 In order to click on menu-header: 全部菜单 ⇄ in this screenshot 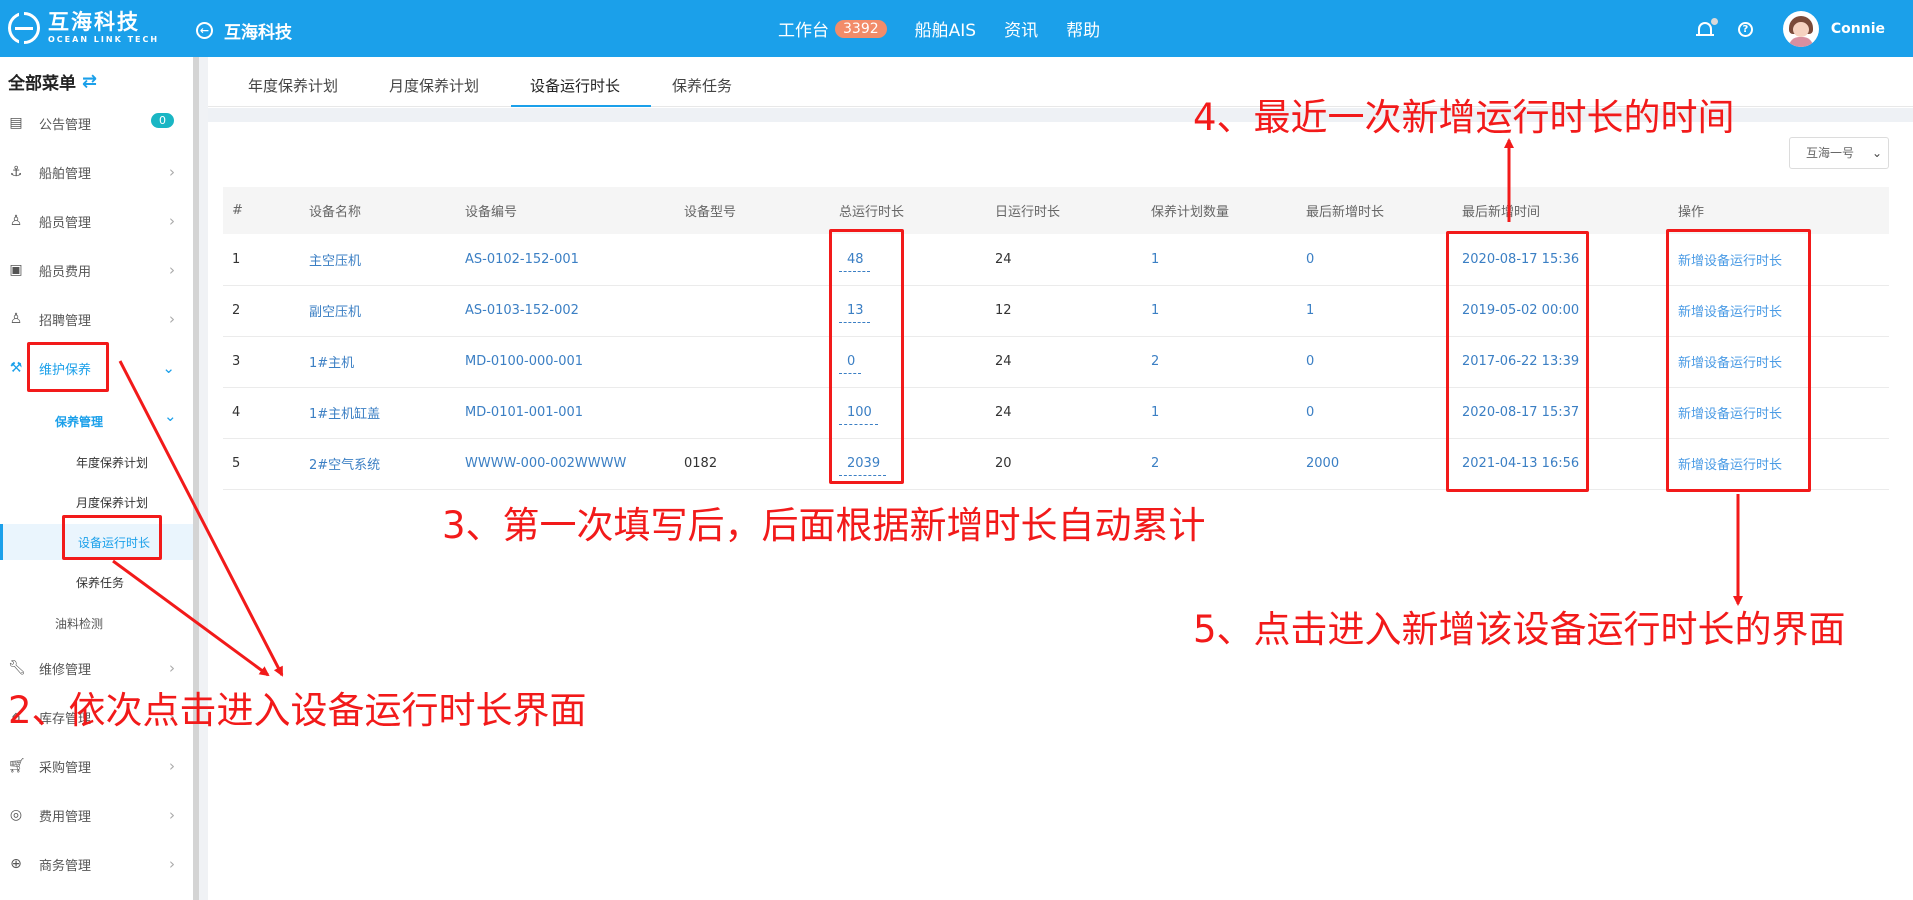, I will do `click(52, 81)`.